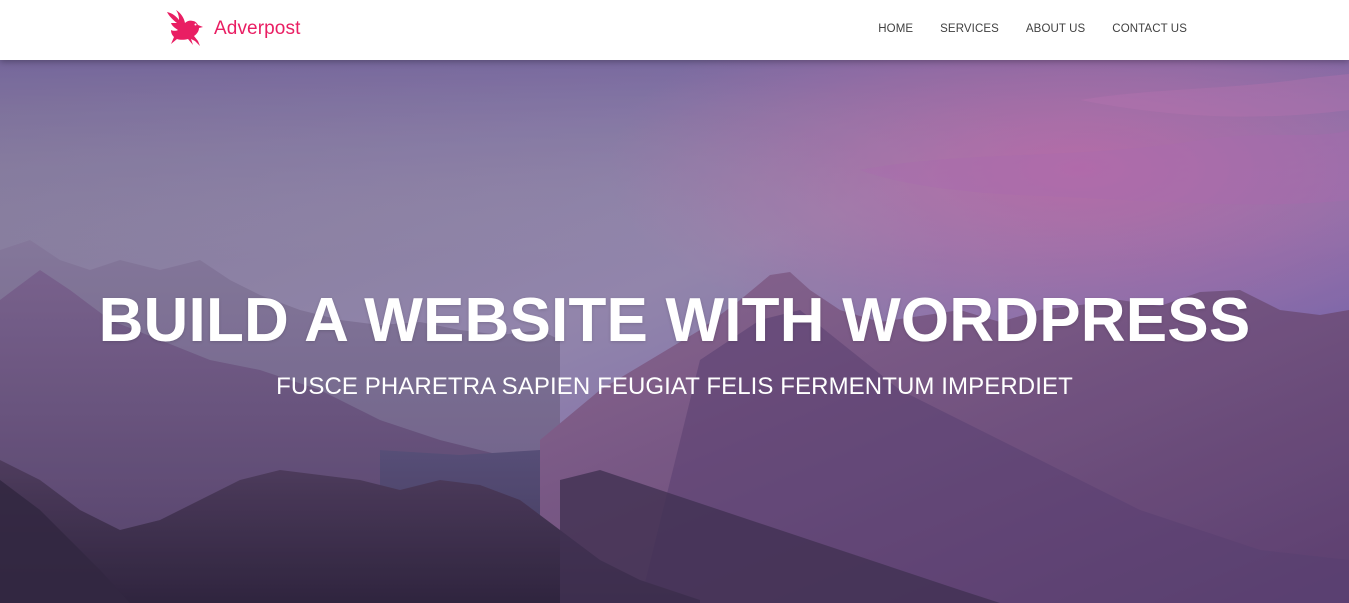 The width and height of the screenshot is (1349, 603). I want to click on nav-item-home: HOME, so click(895, 28).